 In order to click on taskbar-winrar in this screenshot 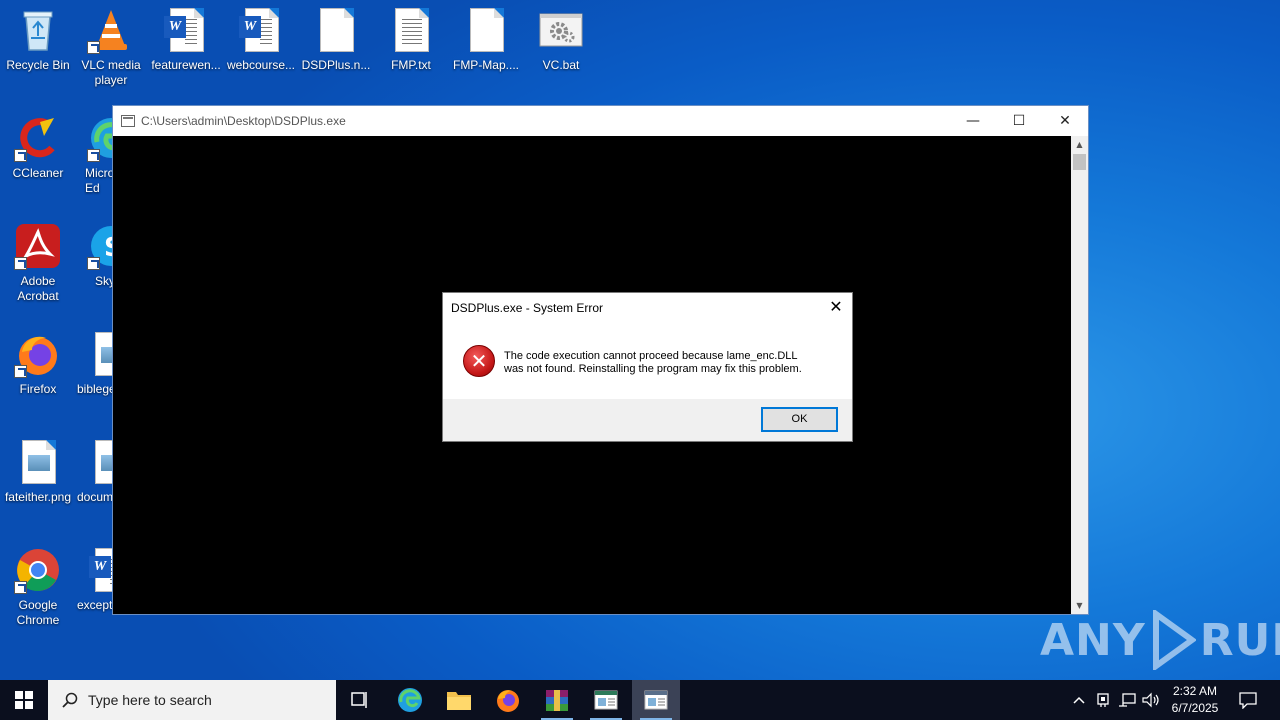, I will do `click(557, 700)`.